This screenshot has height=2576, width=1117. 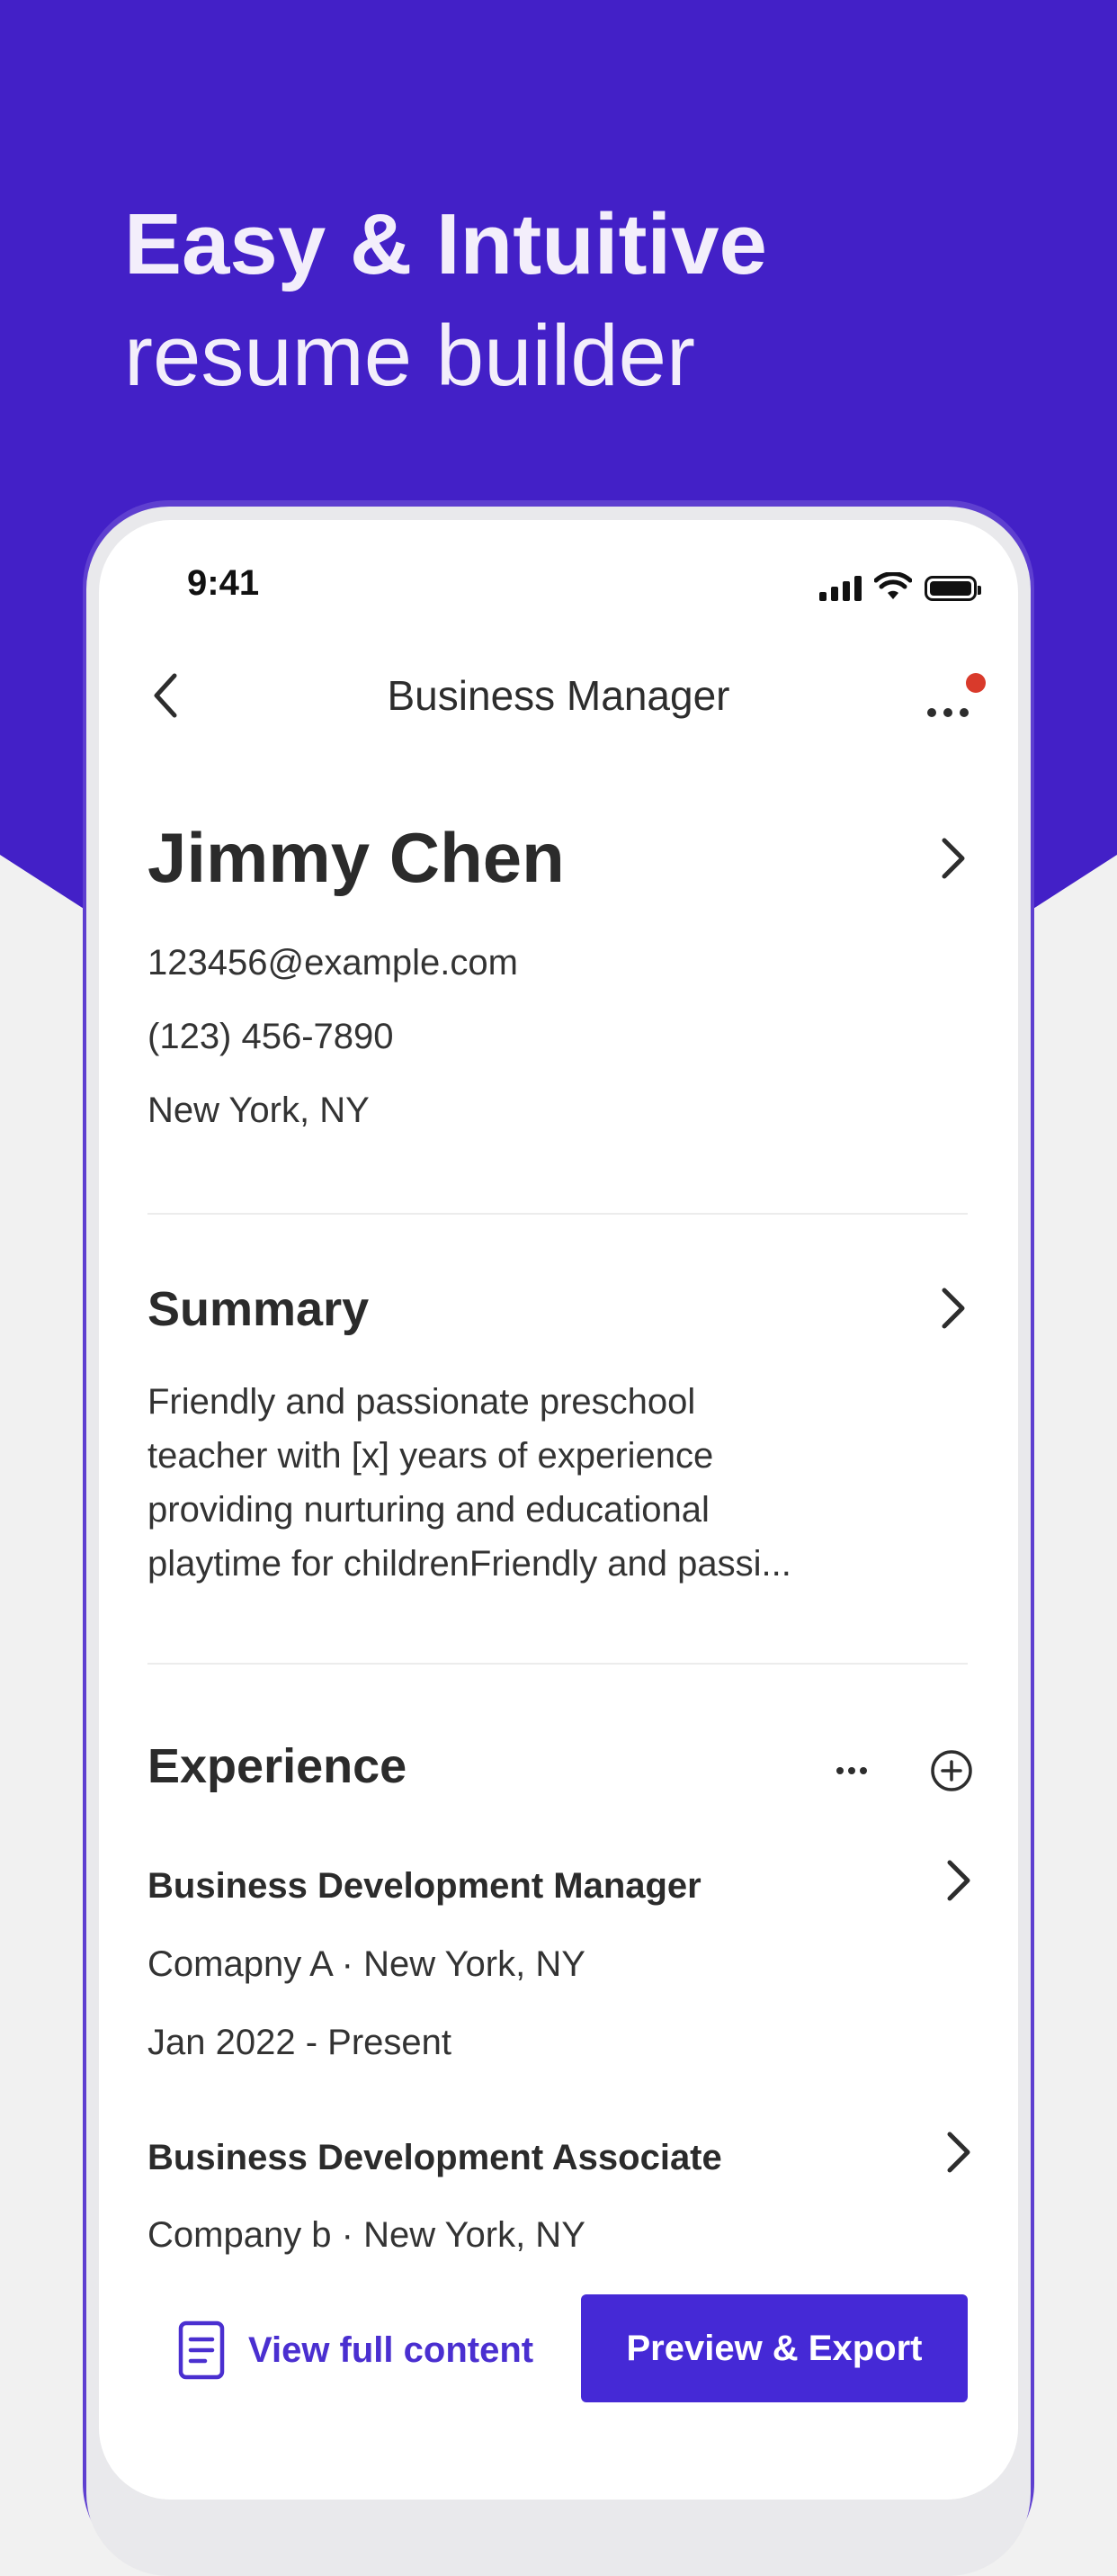 I want to click on job-title: Business Development Manager, so click(x=424, y=1887).